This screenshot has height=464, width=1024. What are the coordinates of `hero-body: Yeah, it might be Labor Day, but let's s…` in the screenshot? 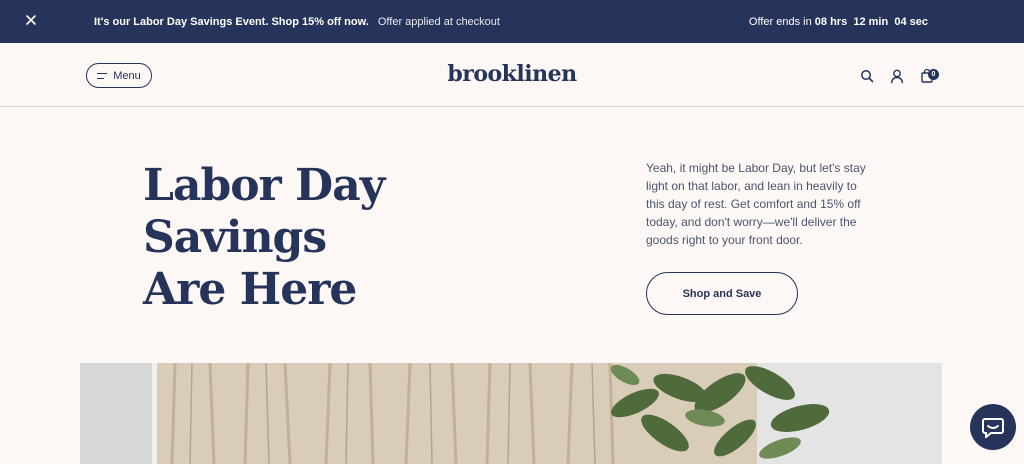 It's located at (756, 204).